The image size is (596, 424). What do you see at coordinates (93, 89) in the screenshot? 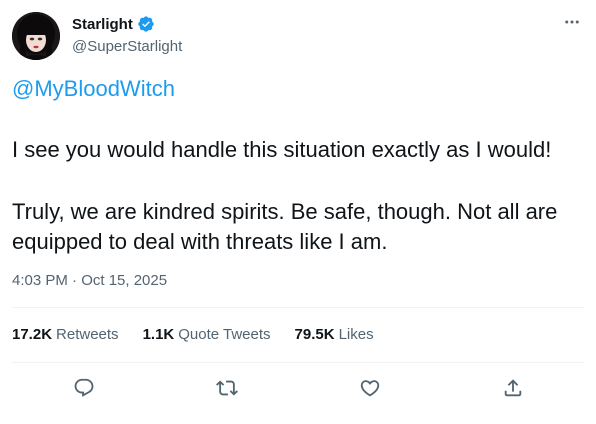
I see `mention-link: @MyBloodWitch` at bounding box center [93, 89].